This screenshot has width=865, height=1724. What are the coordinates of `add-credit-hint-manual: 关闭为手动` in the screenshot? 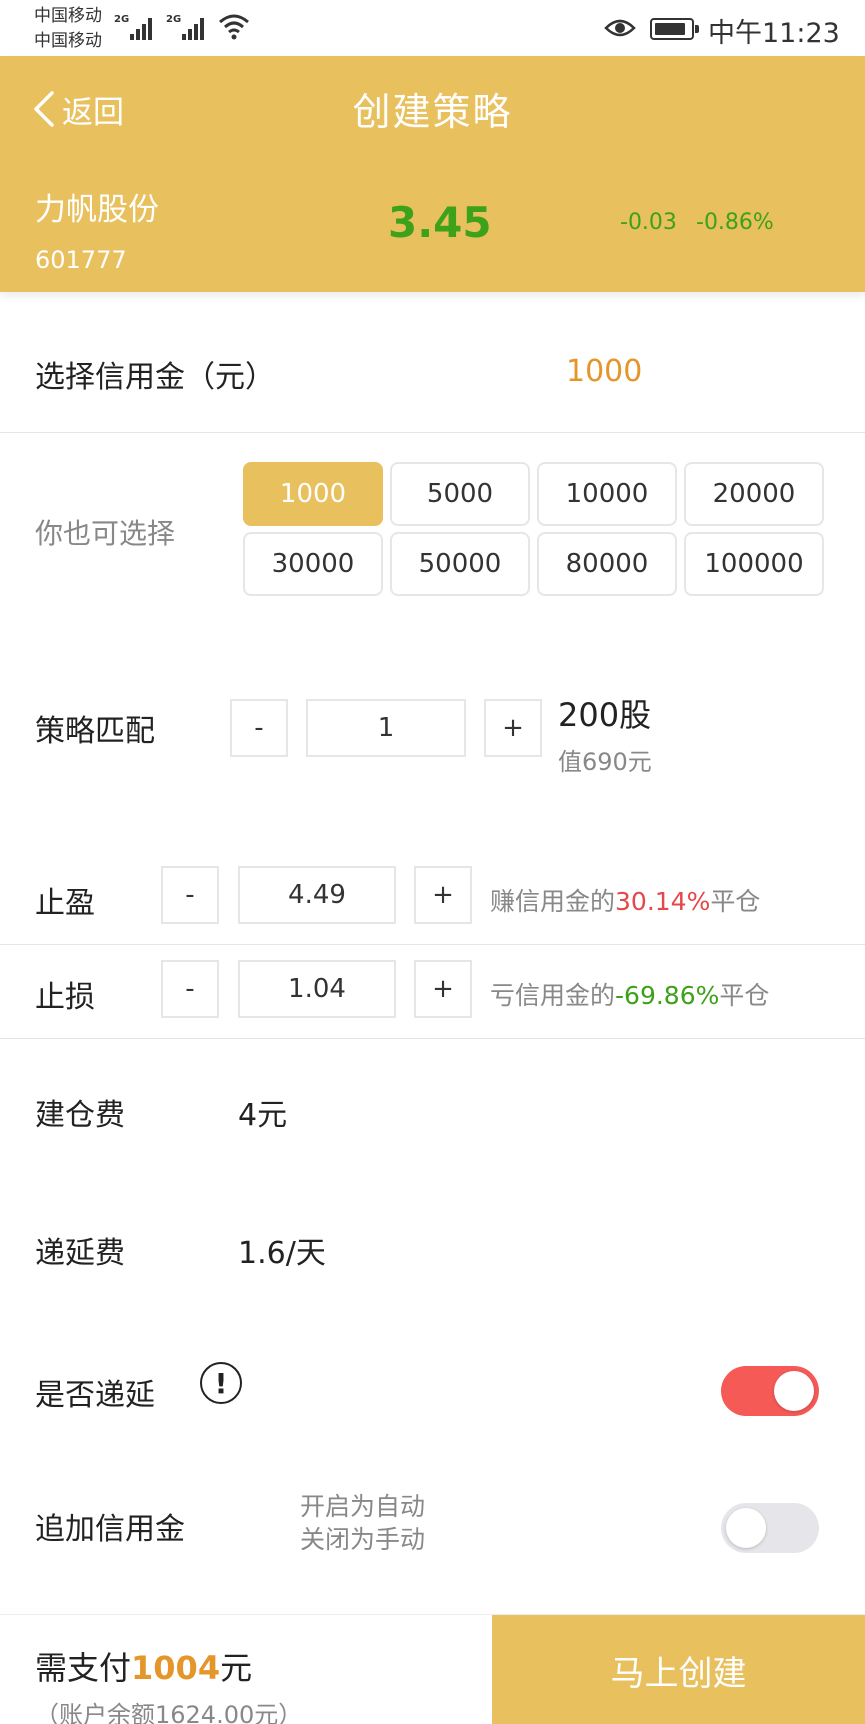 It's located at (363, 1539).